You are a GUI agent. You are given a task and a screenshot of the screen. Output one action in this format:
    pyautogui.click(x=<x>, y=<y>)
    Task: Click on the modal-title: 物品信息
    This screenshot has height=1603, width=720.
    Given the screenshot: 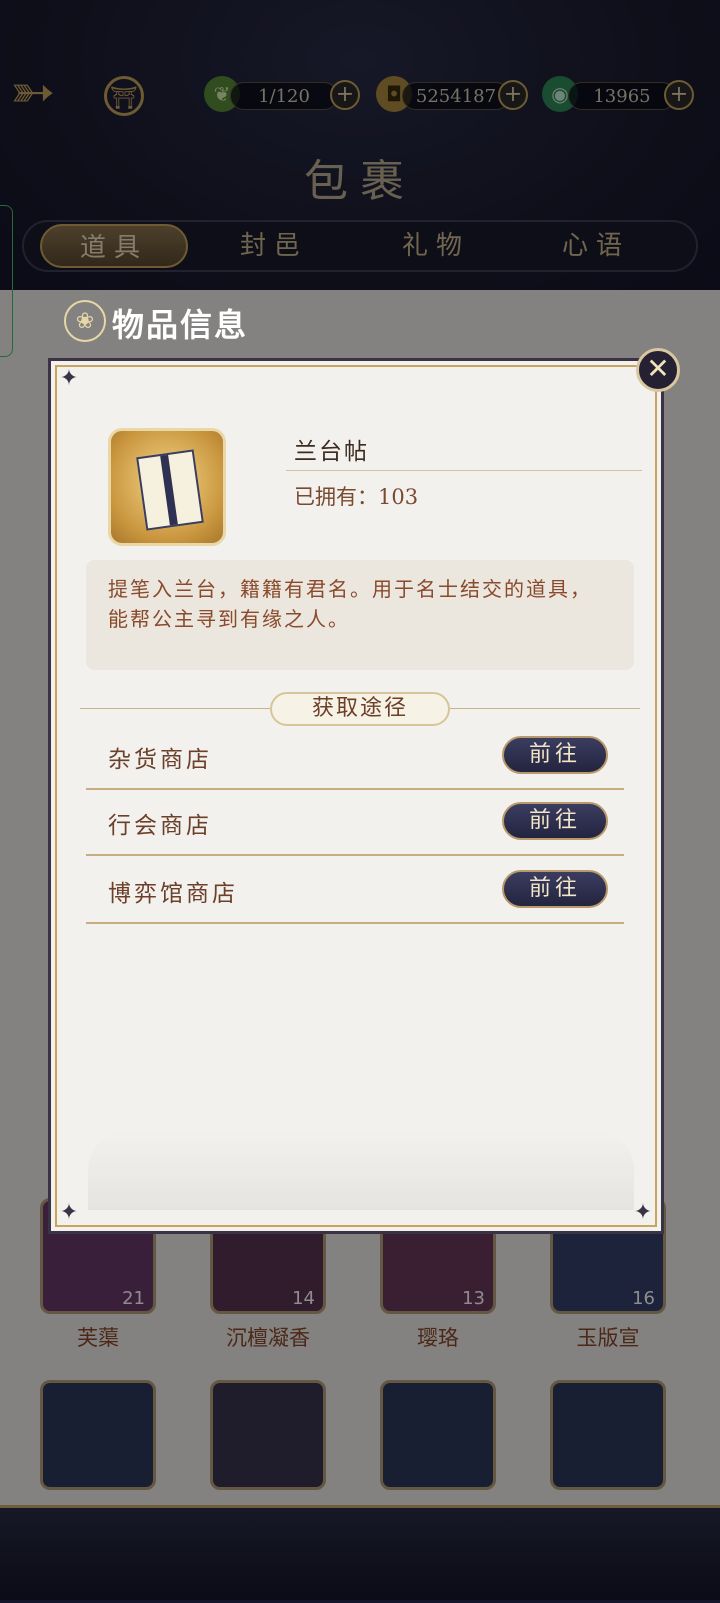 What is the action you would take?
    pyautogui.click(x=180, y=325)
    